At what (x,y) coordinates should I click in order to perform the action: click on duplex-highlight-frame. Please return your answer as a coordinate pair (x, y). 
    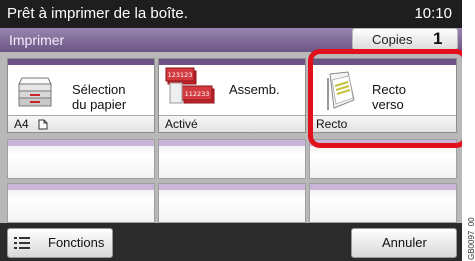
    Looking at the image, I should click on (385, 98).